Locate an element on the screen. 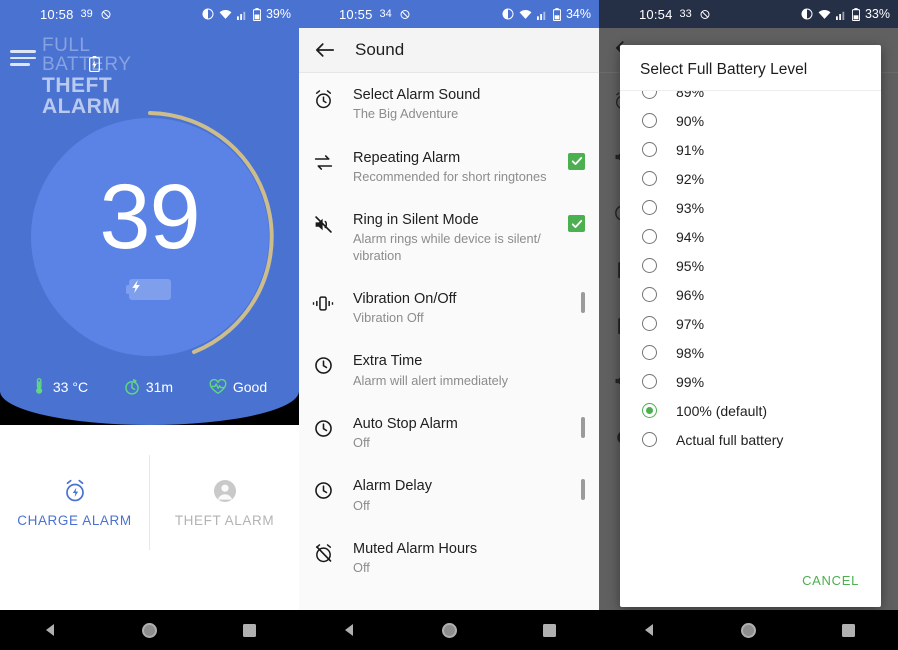 This screenshot has width=898, height=650. checkbox-vibration is located at coordinates (583, 301).